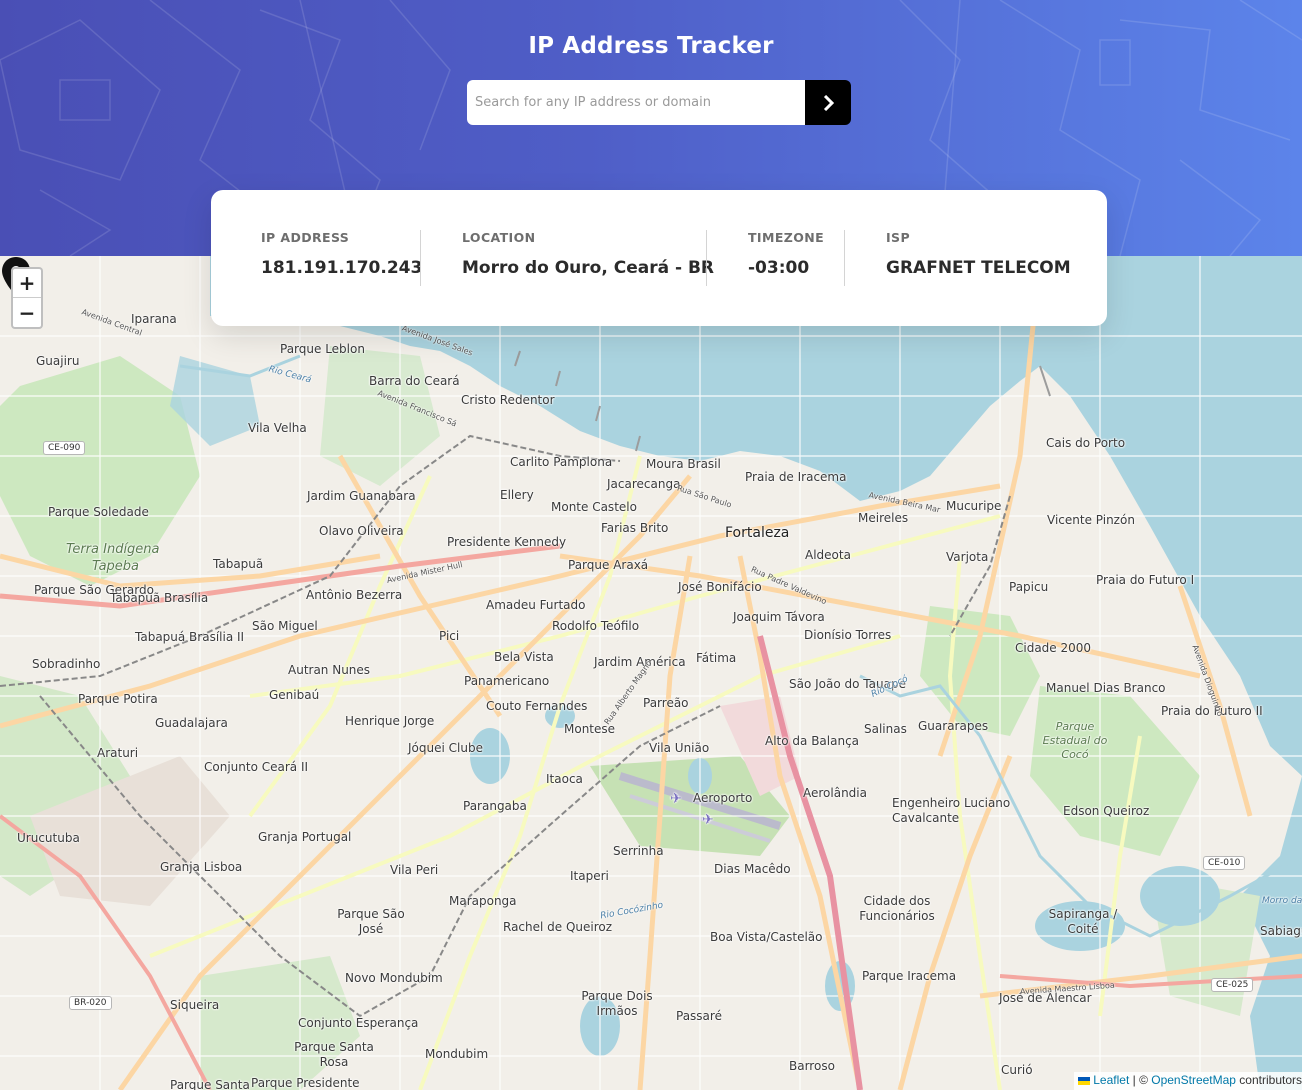 Image resolution: width=1302 pixels, height=1090 pixels. Describe the element at coordinates (457, 1054) in the screenshot. I see `place-label: Mondubim` at that location.